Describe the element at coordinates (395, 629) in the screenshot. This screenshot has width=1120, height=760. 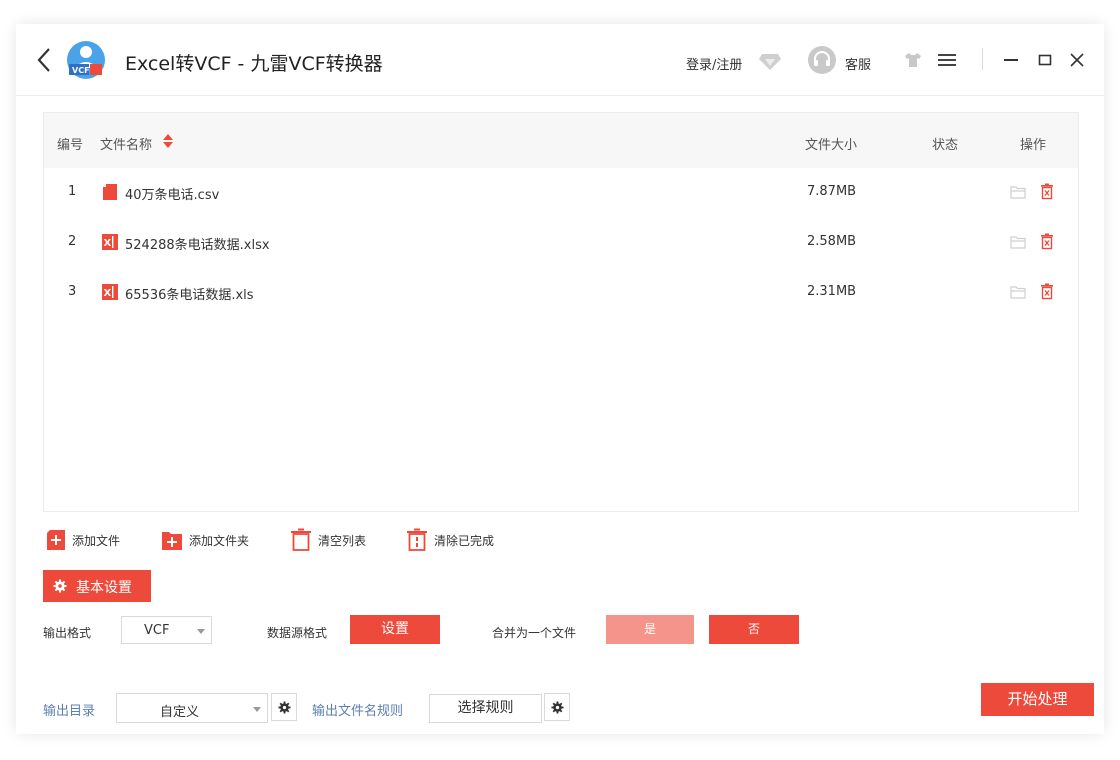
I see `source-format-settings-button: 设置` at that location.